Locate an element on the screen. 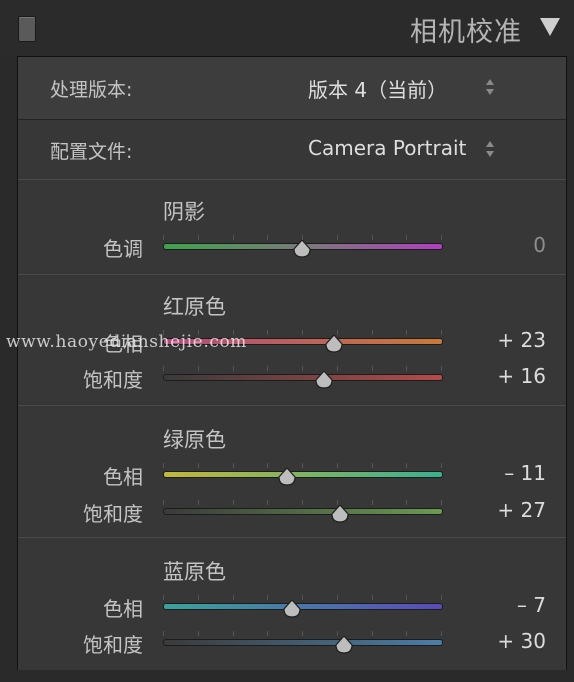 Image resolution: width=574 pixels, height=682 pixels. blue-saturation-slider-thumb is located at coordinates (344, 645).